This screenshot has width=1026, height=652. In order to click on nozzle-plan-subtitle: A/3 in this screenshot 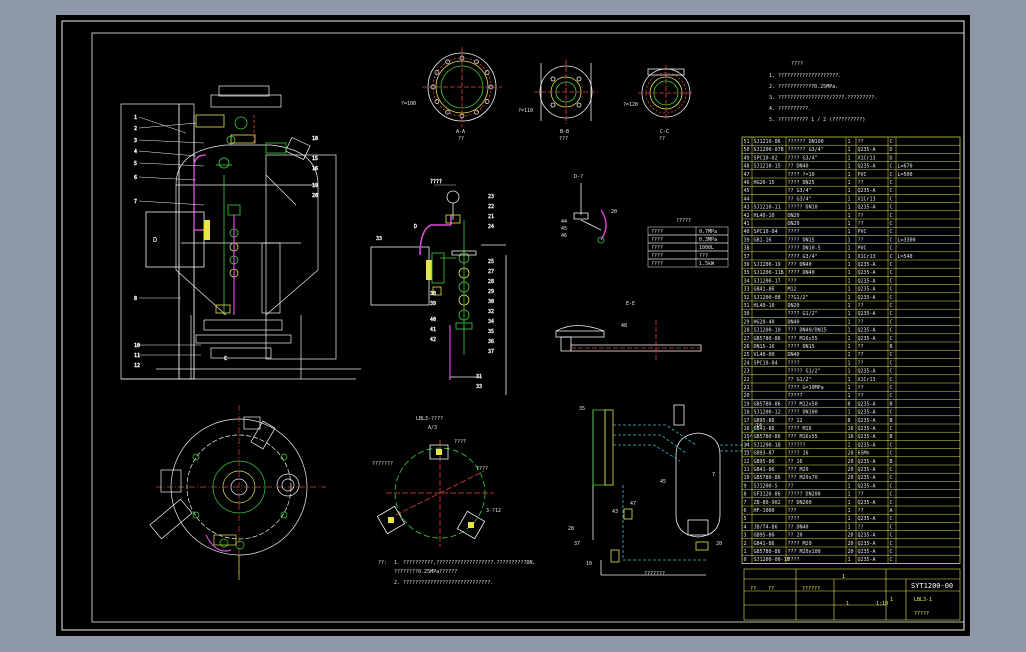, I will do `click(432, 428)`.